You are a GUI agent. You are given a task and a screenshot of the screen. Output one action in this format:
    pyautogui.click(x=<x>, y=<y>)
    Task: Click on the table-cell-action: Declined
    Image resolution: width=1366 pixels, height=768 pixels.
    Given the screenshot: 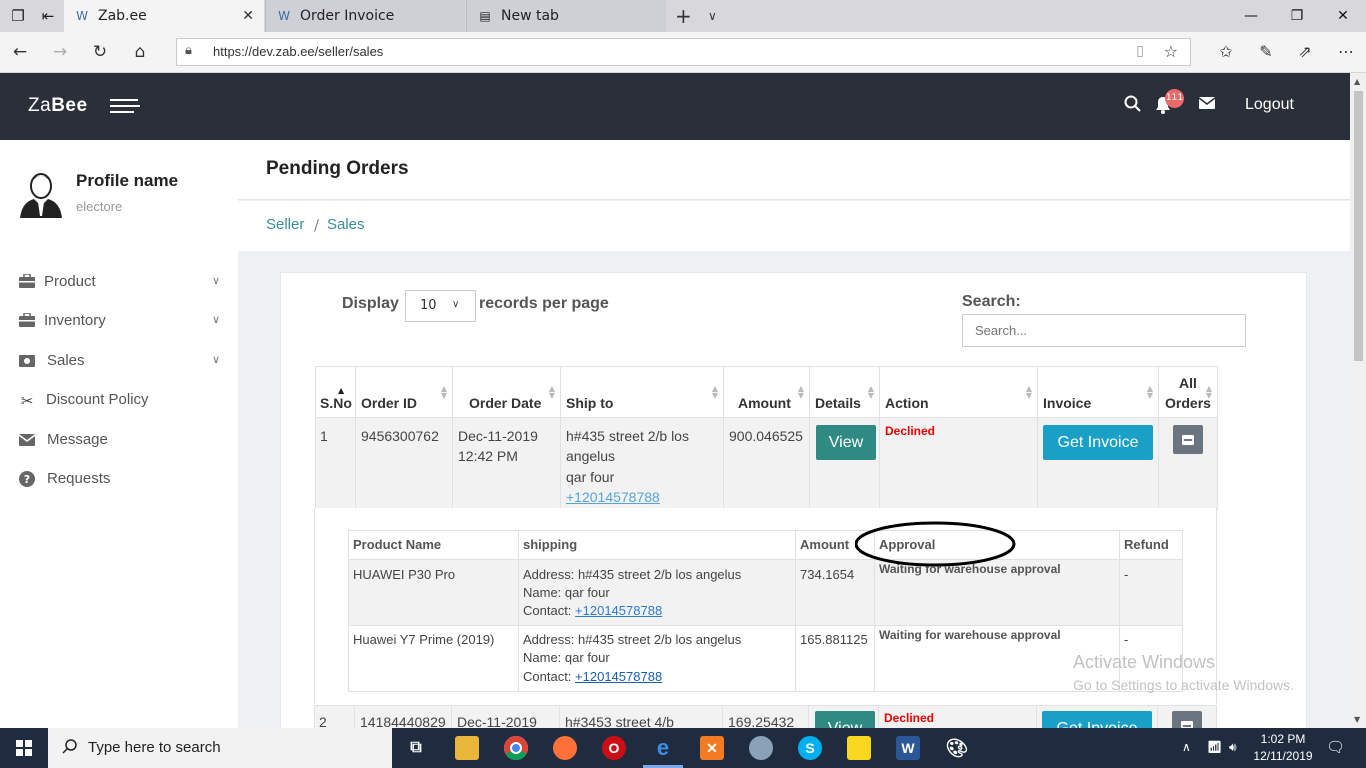 What is the action you would take?
    pyautogui.click(x=957, y=716)
    